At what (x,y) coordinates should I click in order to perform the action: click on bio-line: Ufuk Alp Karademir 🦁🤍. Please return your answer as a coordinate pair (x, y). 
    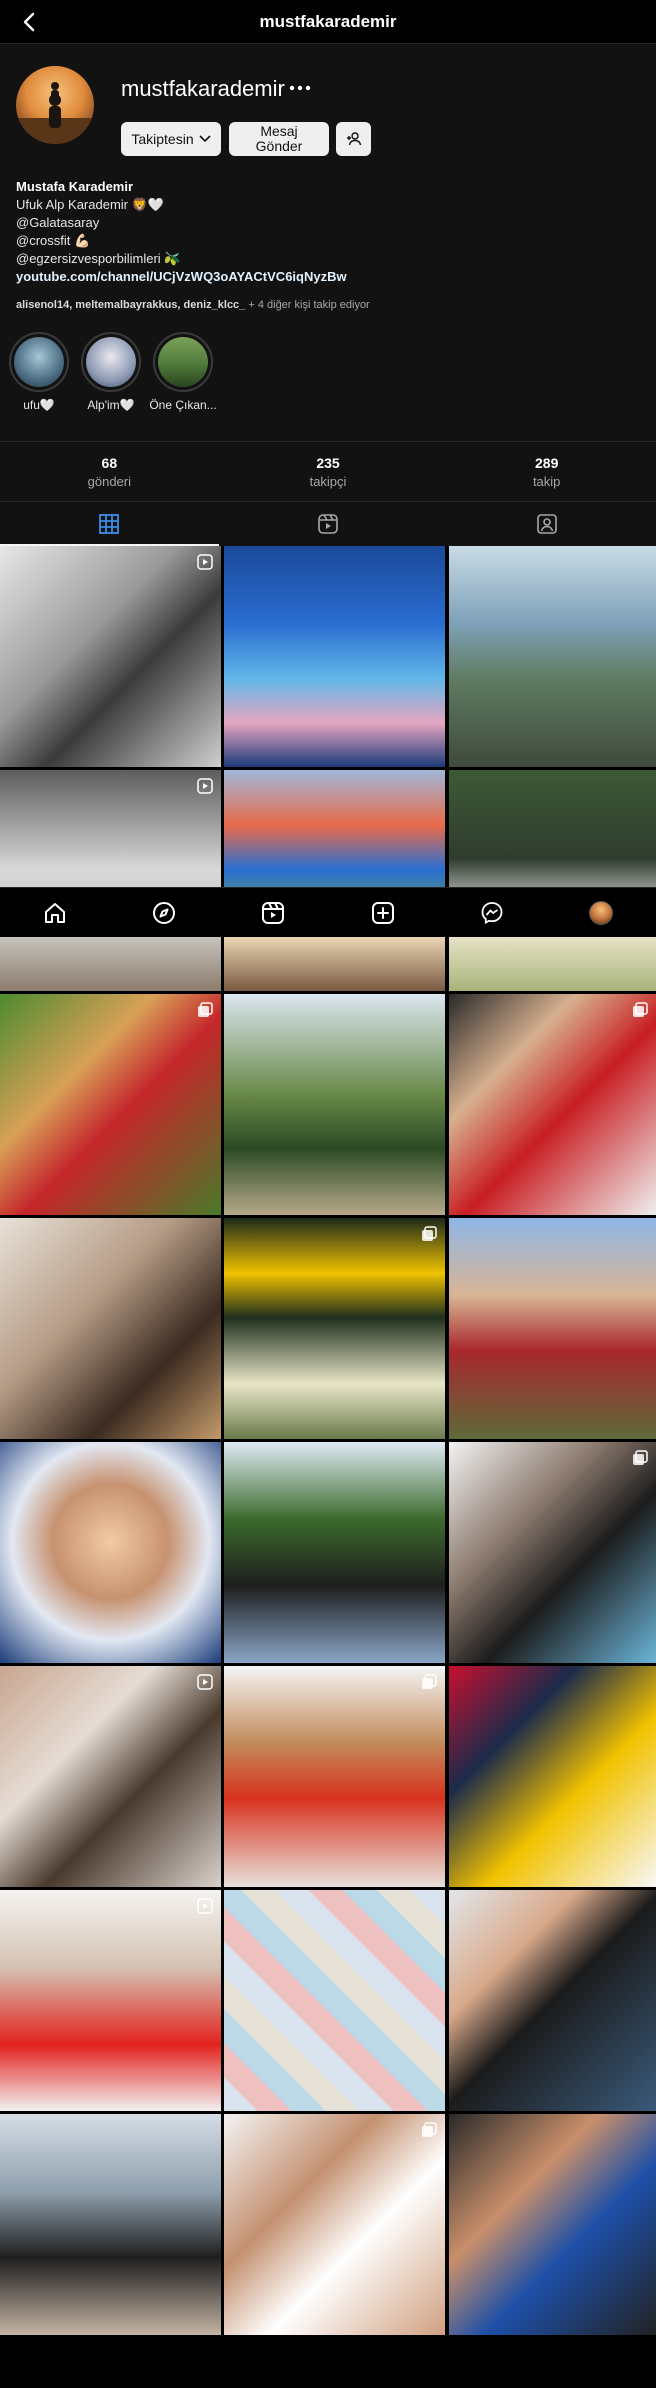
    Looking at the image, I should click on (90, 204).